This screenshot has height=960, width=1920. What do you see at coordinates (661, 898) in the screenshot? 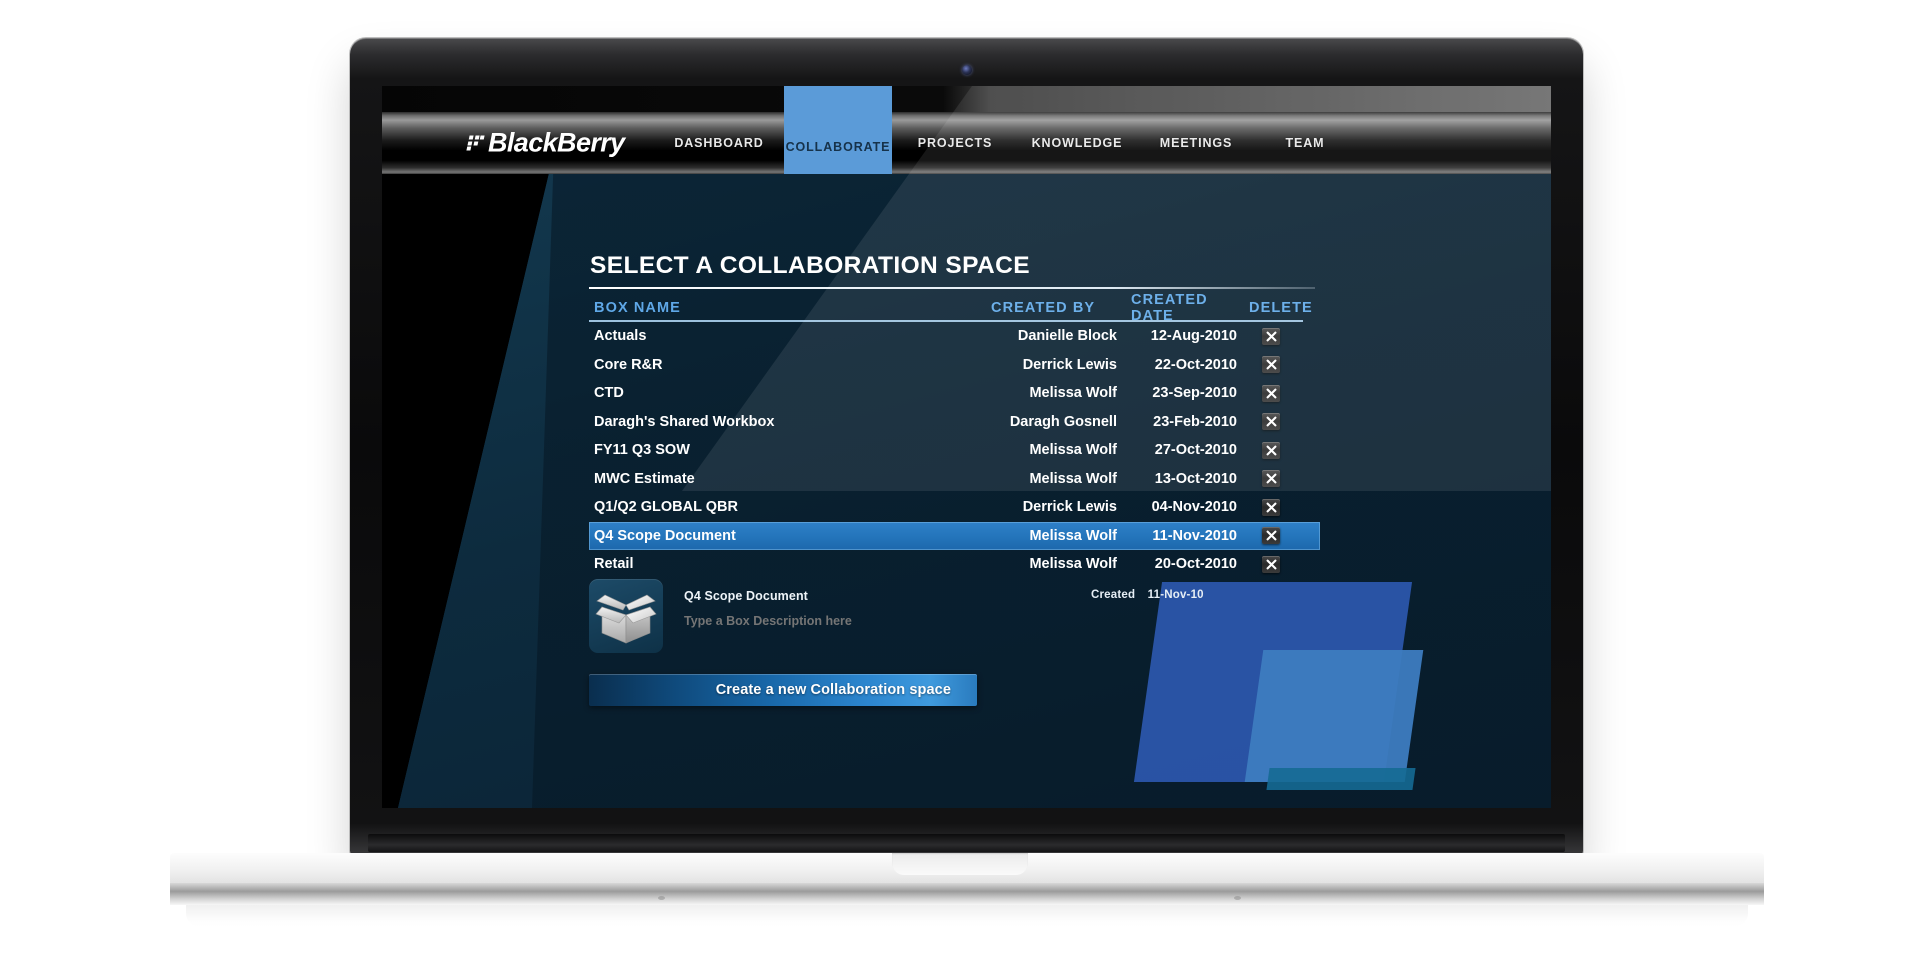
I see `laptop-foot-left` at bounding box center [661, 898].